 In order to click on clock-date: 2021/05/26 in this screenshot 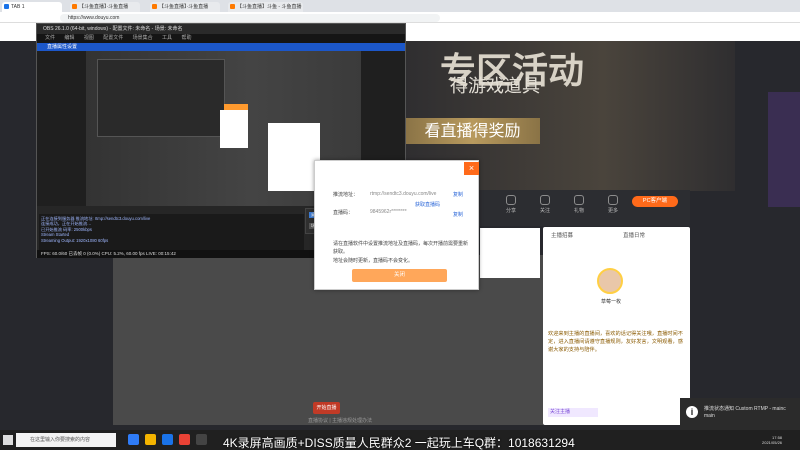, I will do `click(772, 442)`.